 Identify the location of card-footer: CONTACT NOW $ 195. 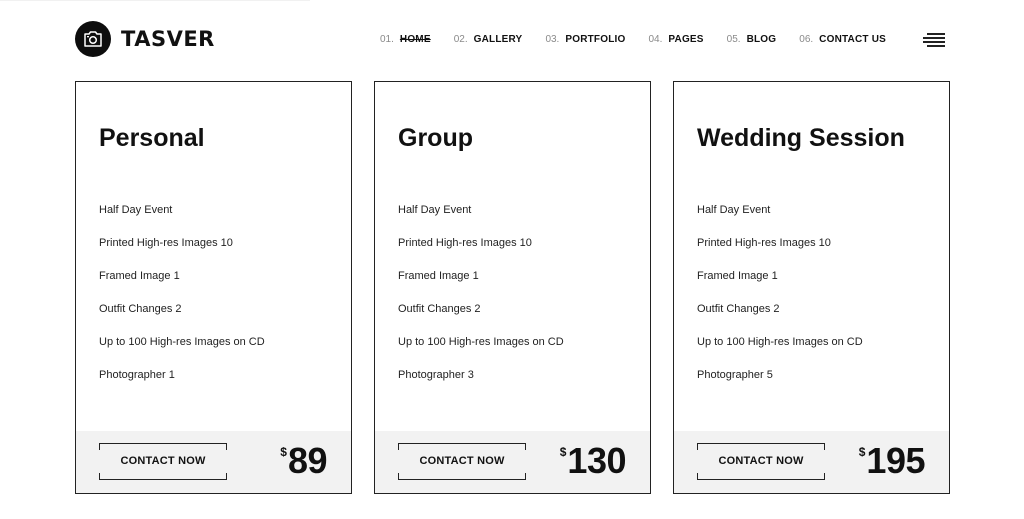
(811, 462).